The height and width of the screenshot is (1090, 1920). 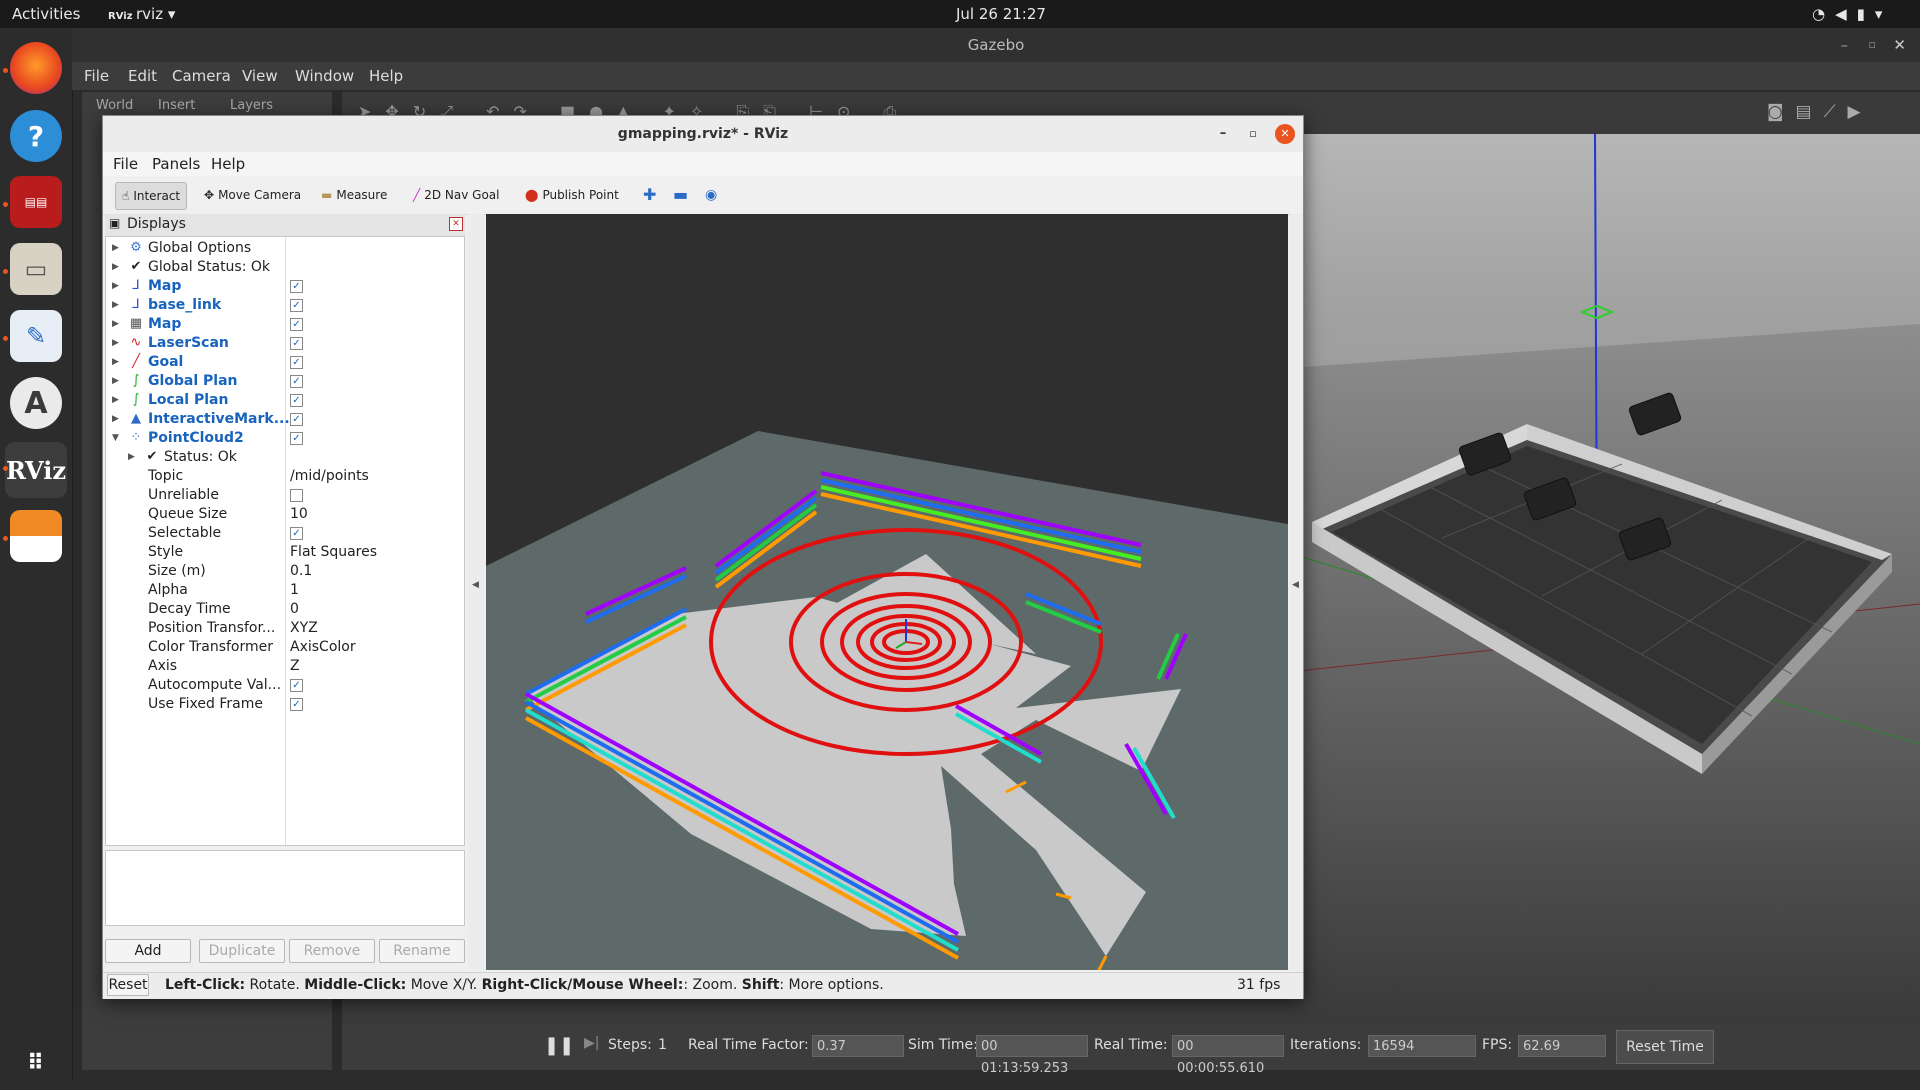 I want to click on rviz-menu-file: File, so click(x=125, y=164).